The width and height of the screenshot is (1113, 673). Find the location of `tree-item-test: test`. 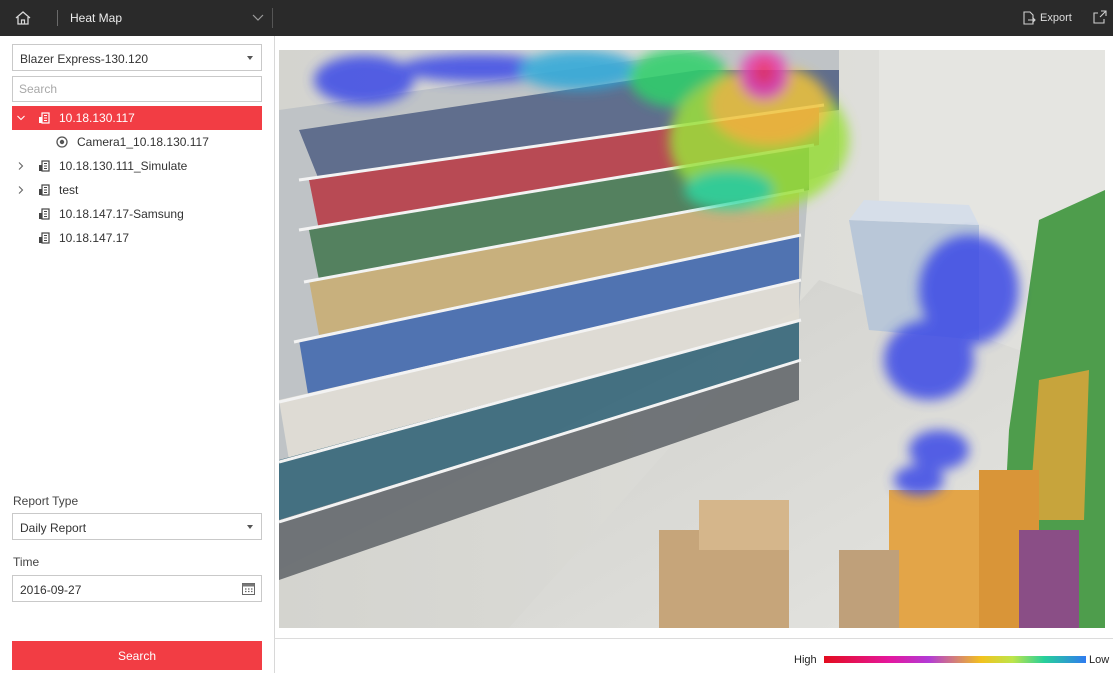

tree-item-test: test is located at coordinates (137, 190).